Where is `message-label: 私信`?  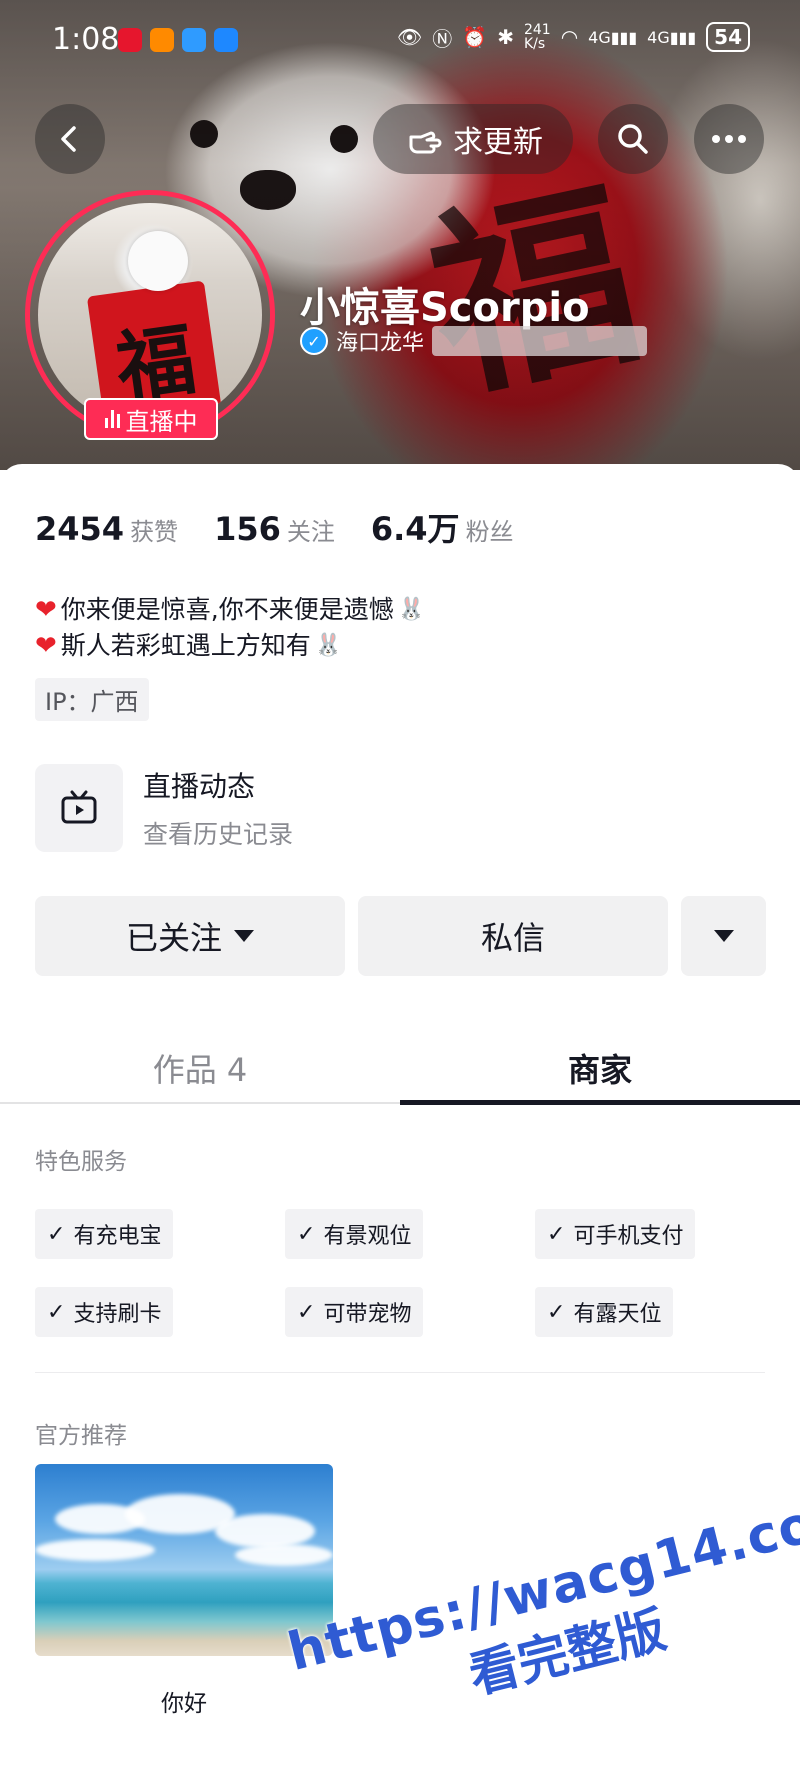
message-label: 私信 is located at coordinates (512, 938).